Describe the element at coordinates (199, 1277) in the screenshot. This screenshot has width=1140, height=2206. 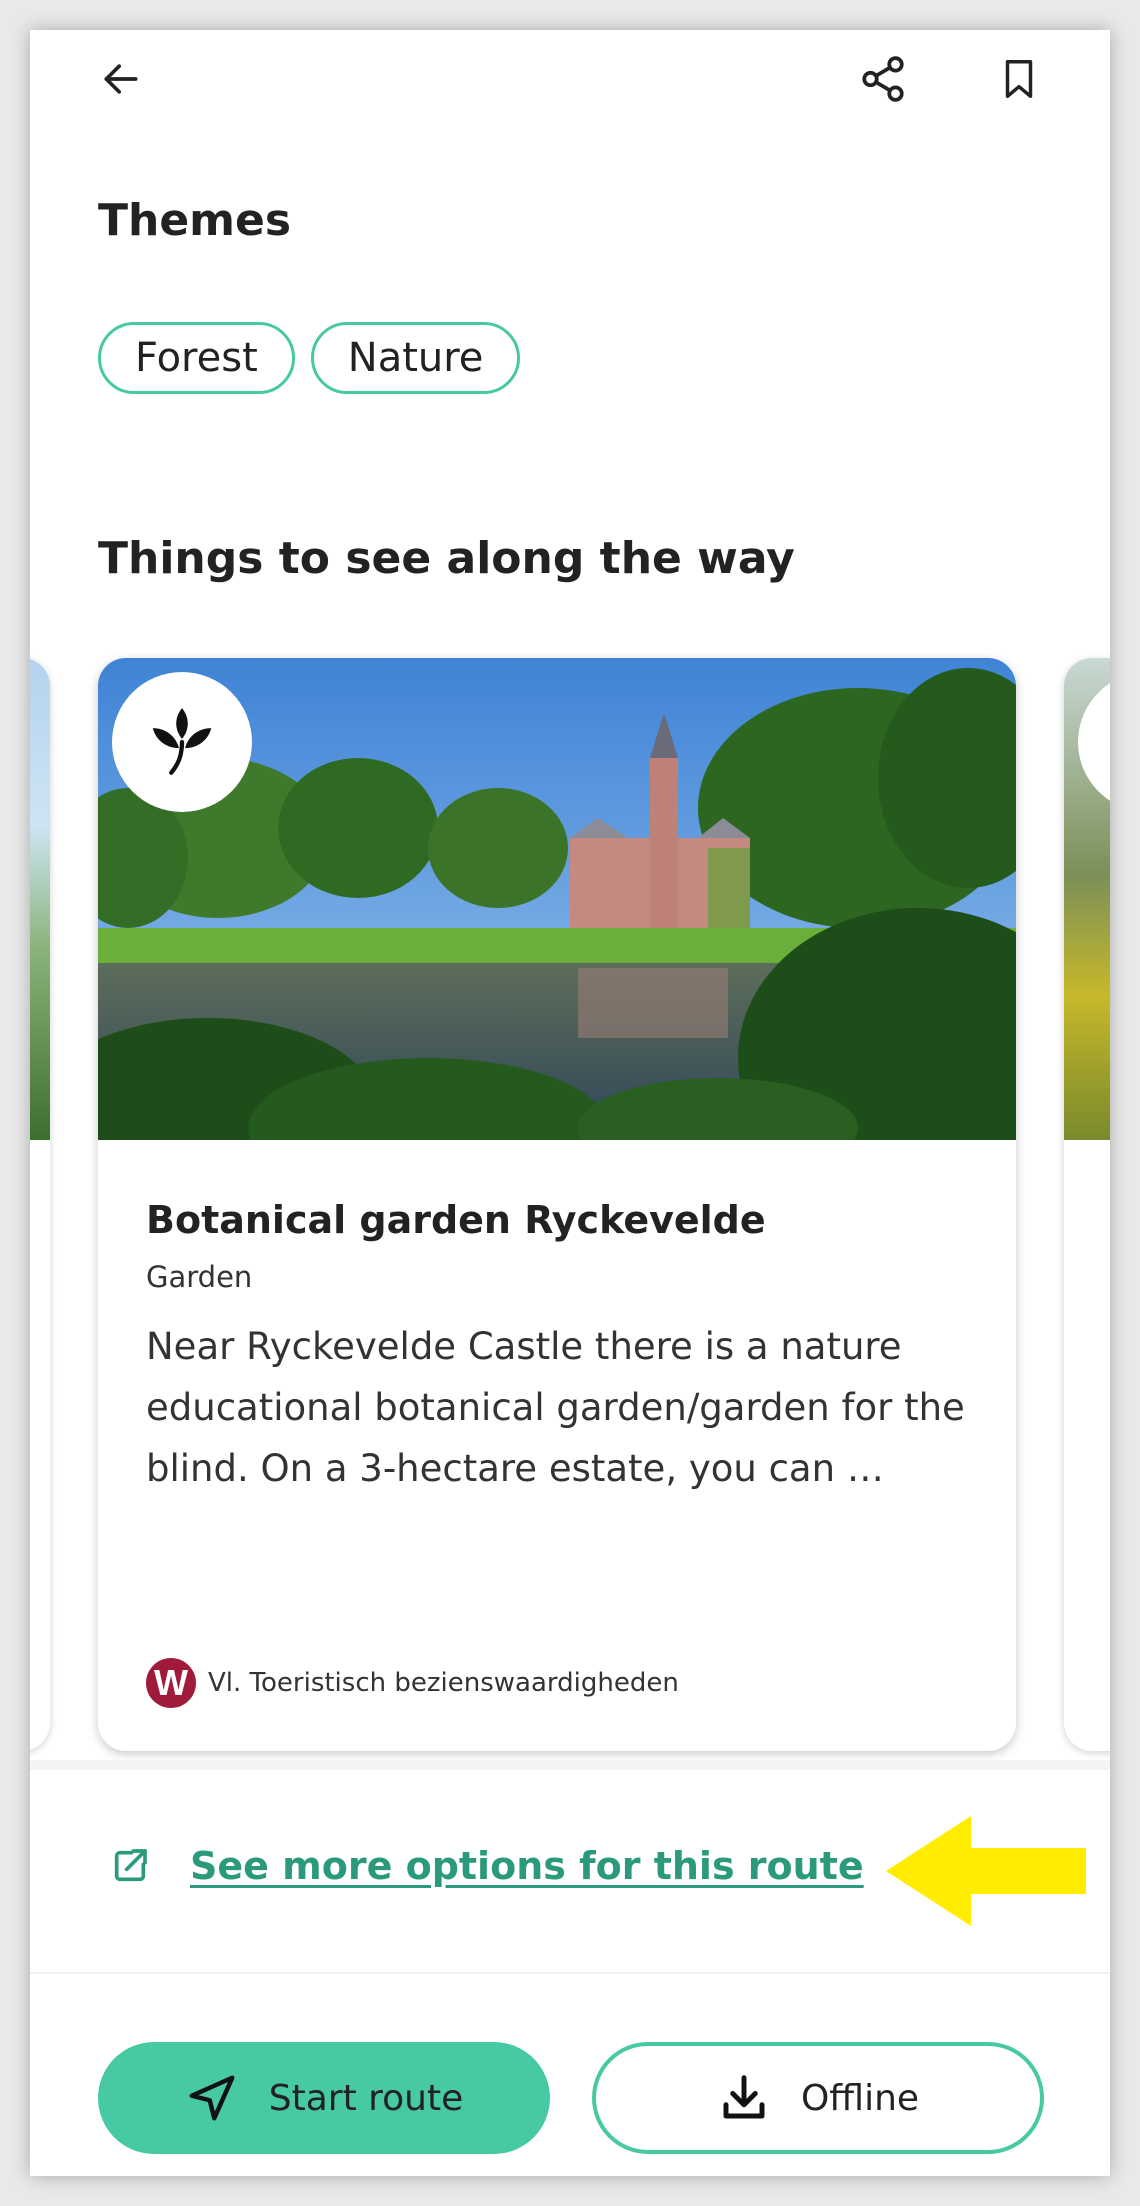
I see `sight-category: Garden` at that location.